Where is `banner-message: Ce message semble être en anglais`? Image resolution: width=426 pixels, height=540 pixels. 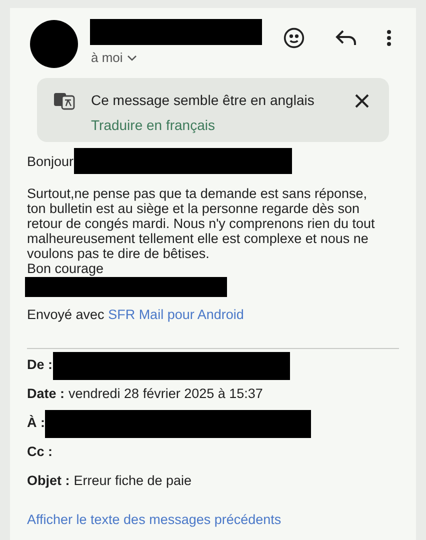 banner-message: Ce message semble être en anglais is located at coordinates (202, 100).